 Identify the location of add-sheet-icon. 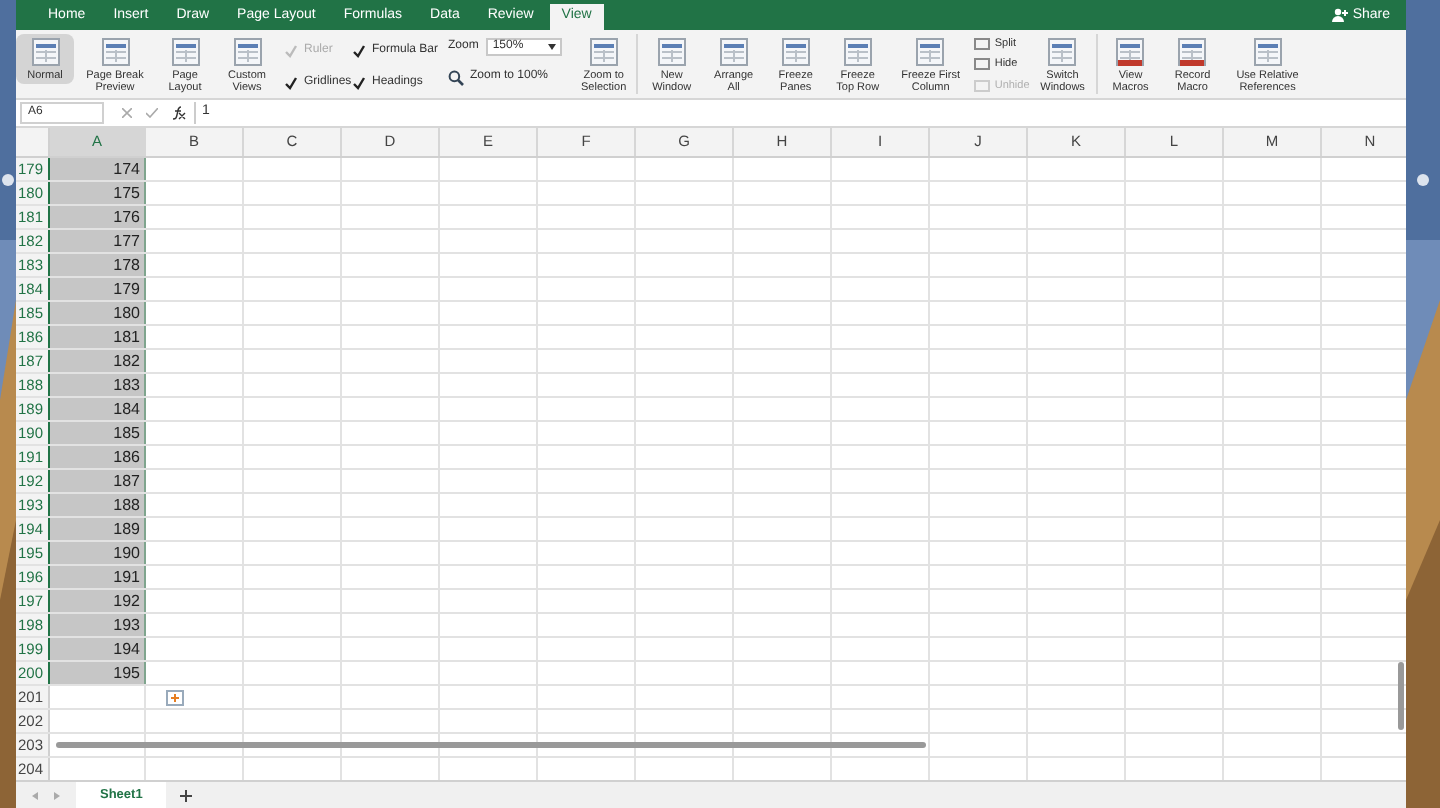
(186, 795).